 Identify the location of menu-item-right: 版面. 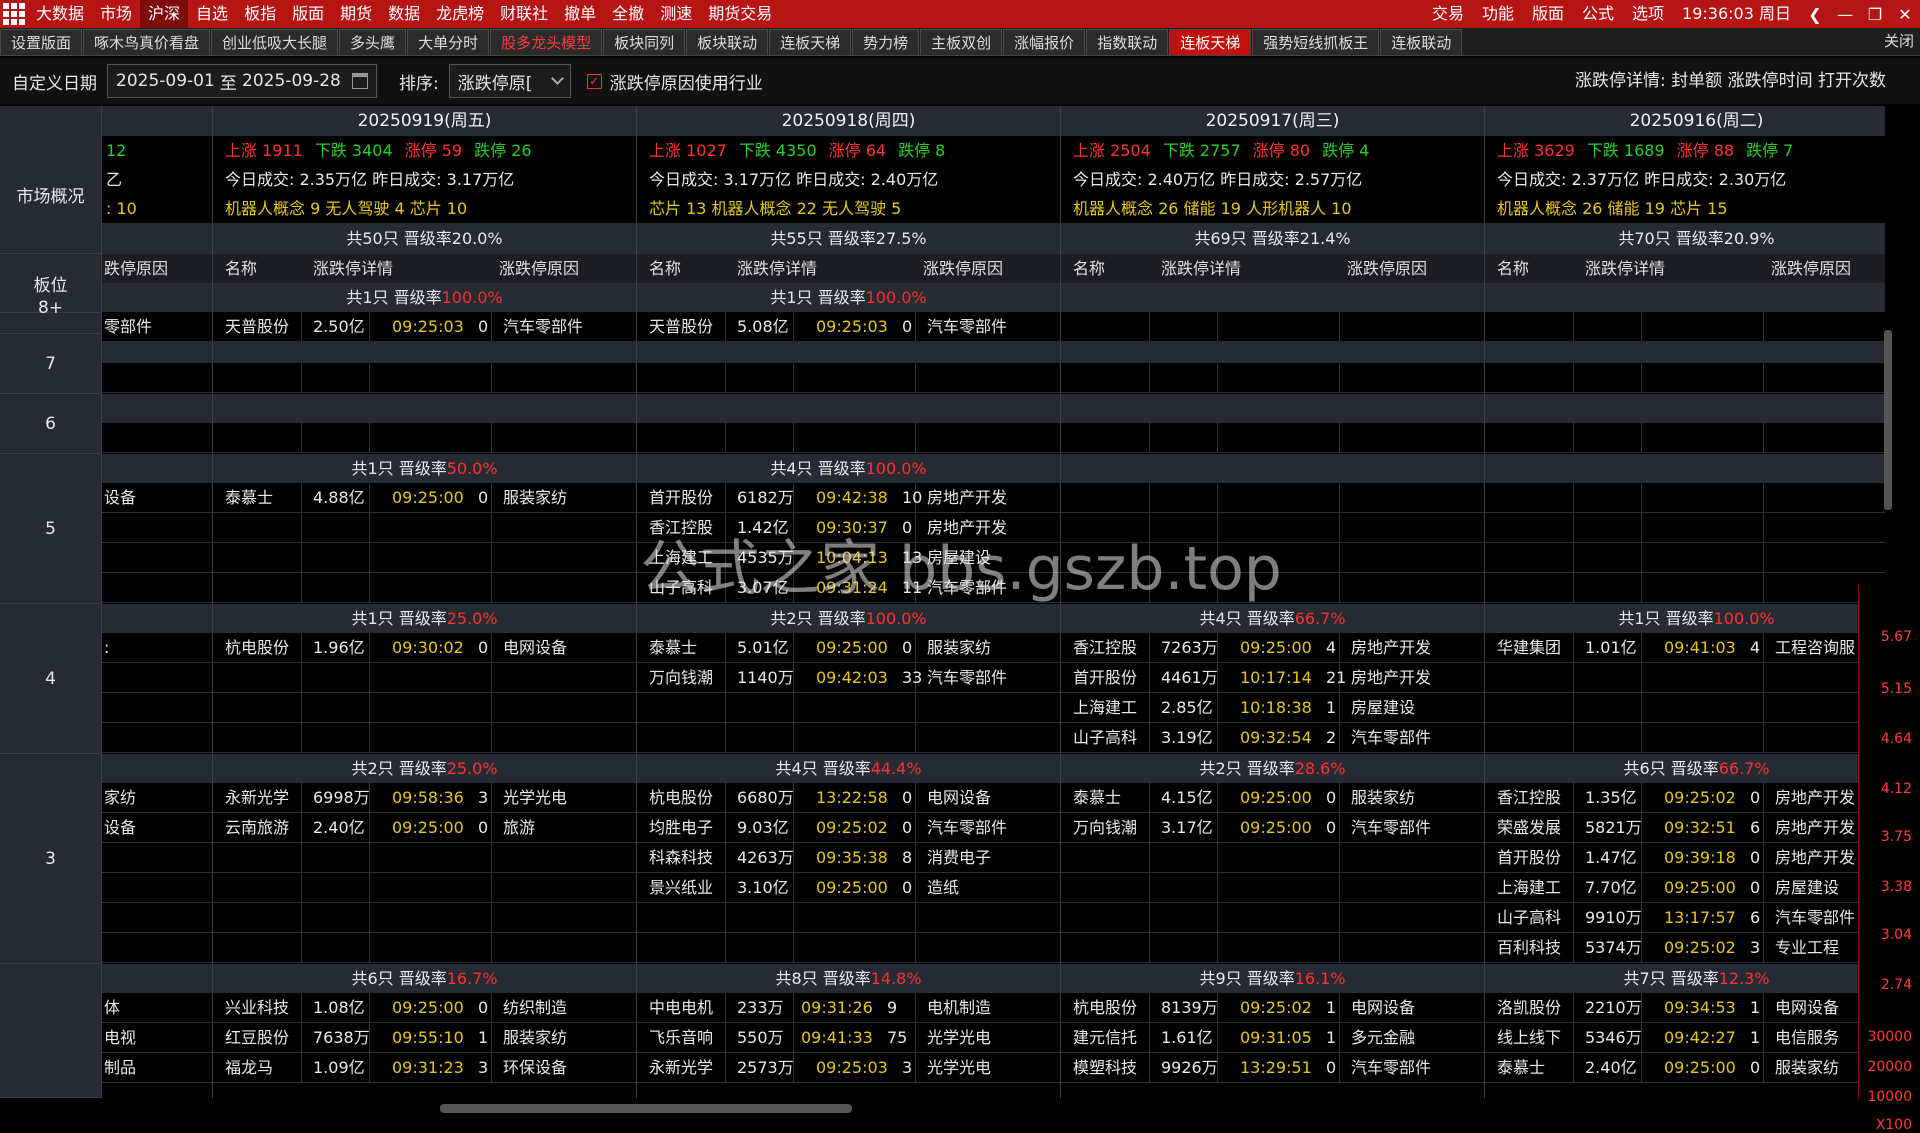
(1548, 14).